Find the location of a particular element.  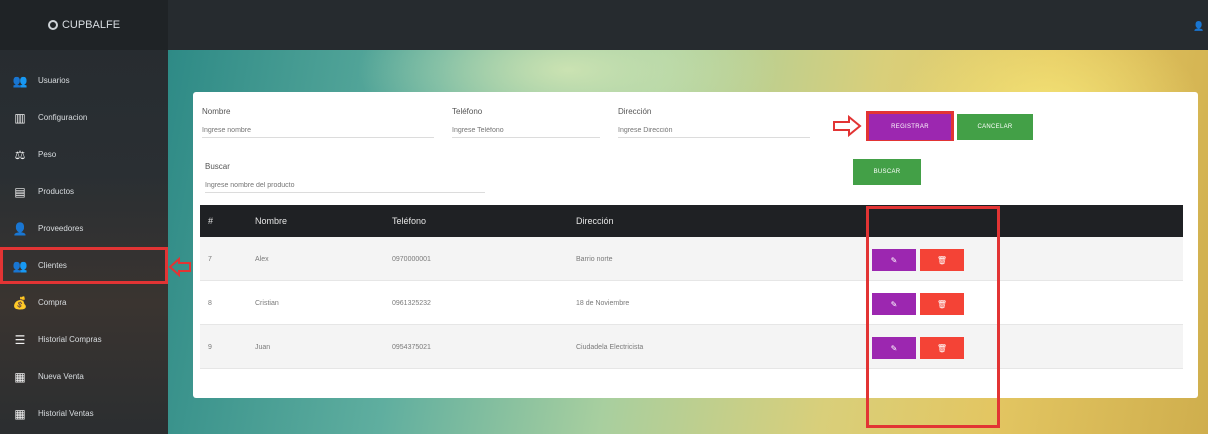

box-icon: ▤ is located at coordinates (20, 191).